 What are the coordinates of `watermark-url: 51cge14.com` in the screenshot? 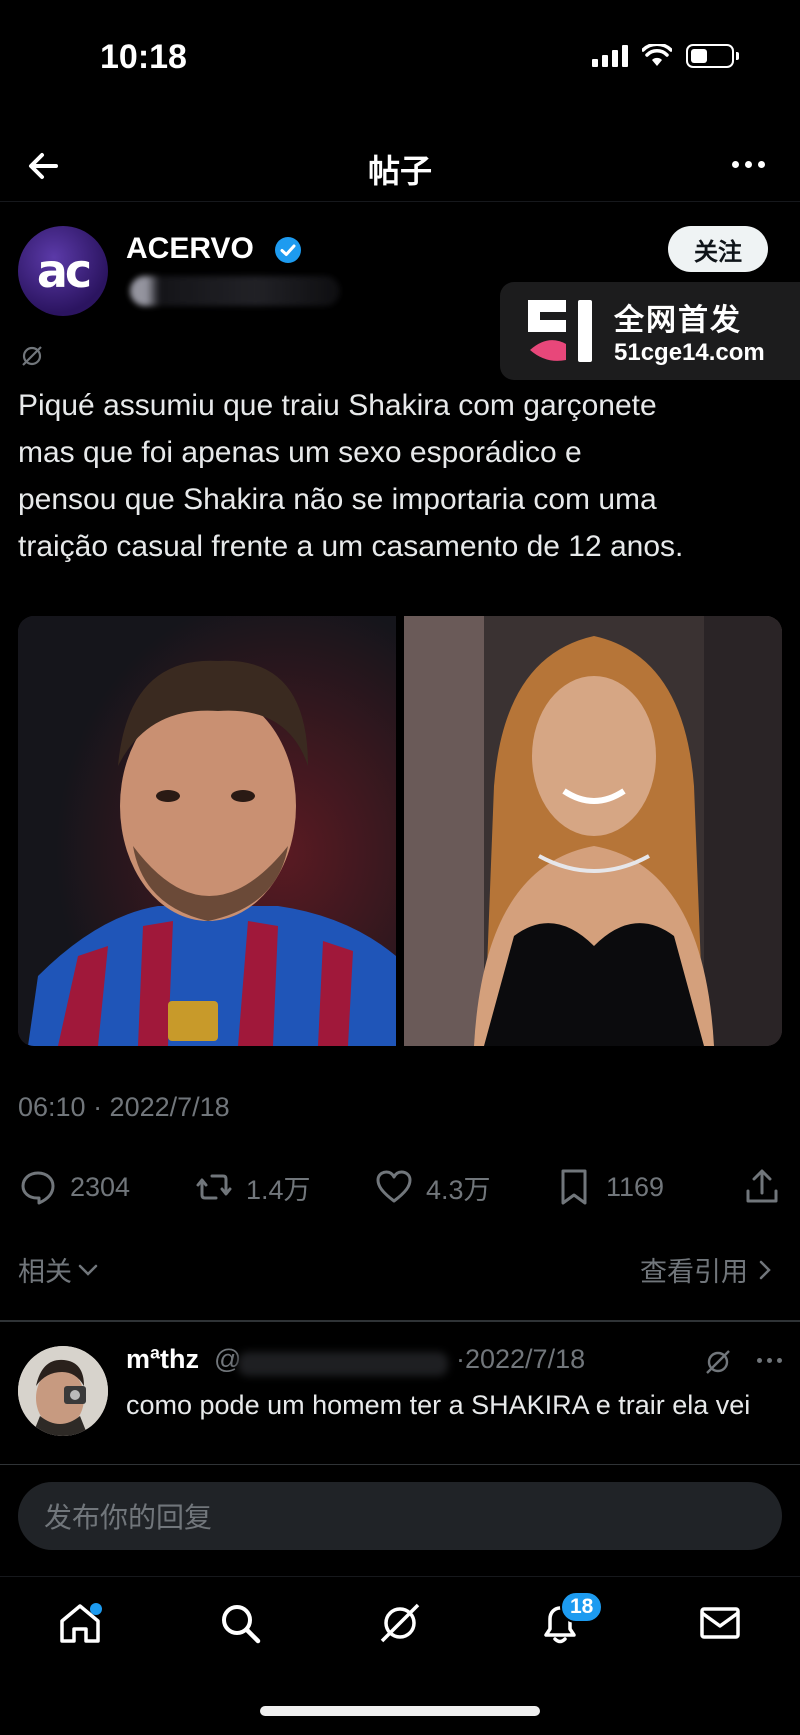 It's located at (689, 352).